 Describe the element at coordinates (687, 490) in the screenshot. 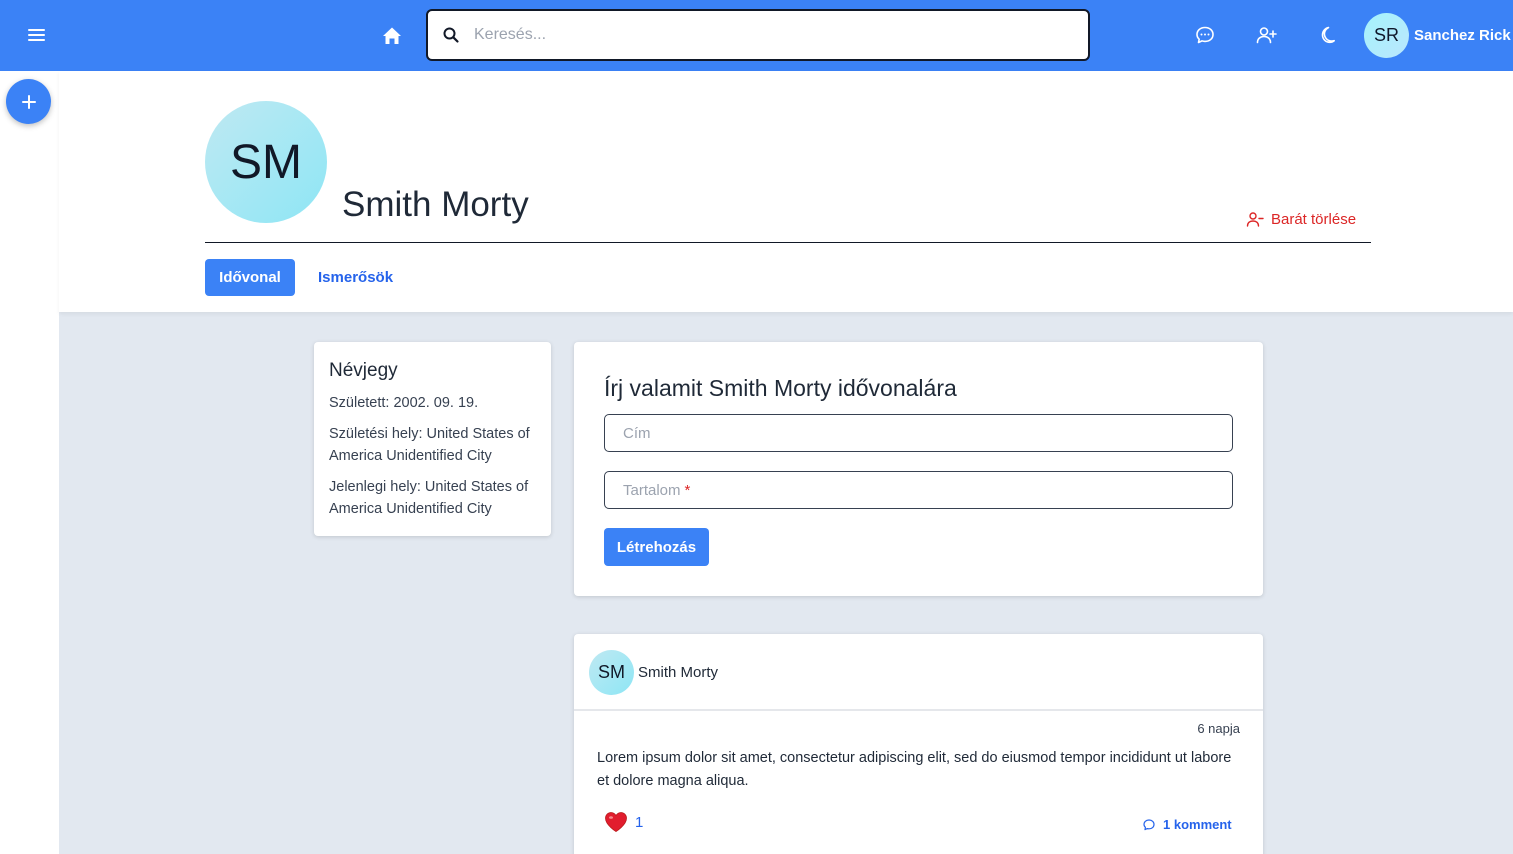

I see `required-mark: *` at that location.